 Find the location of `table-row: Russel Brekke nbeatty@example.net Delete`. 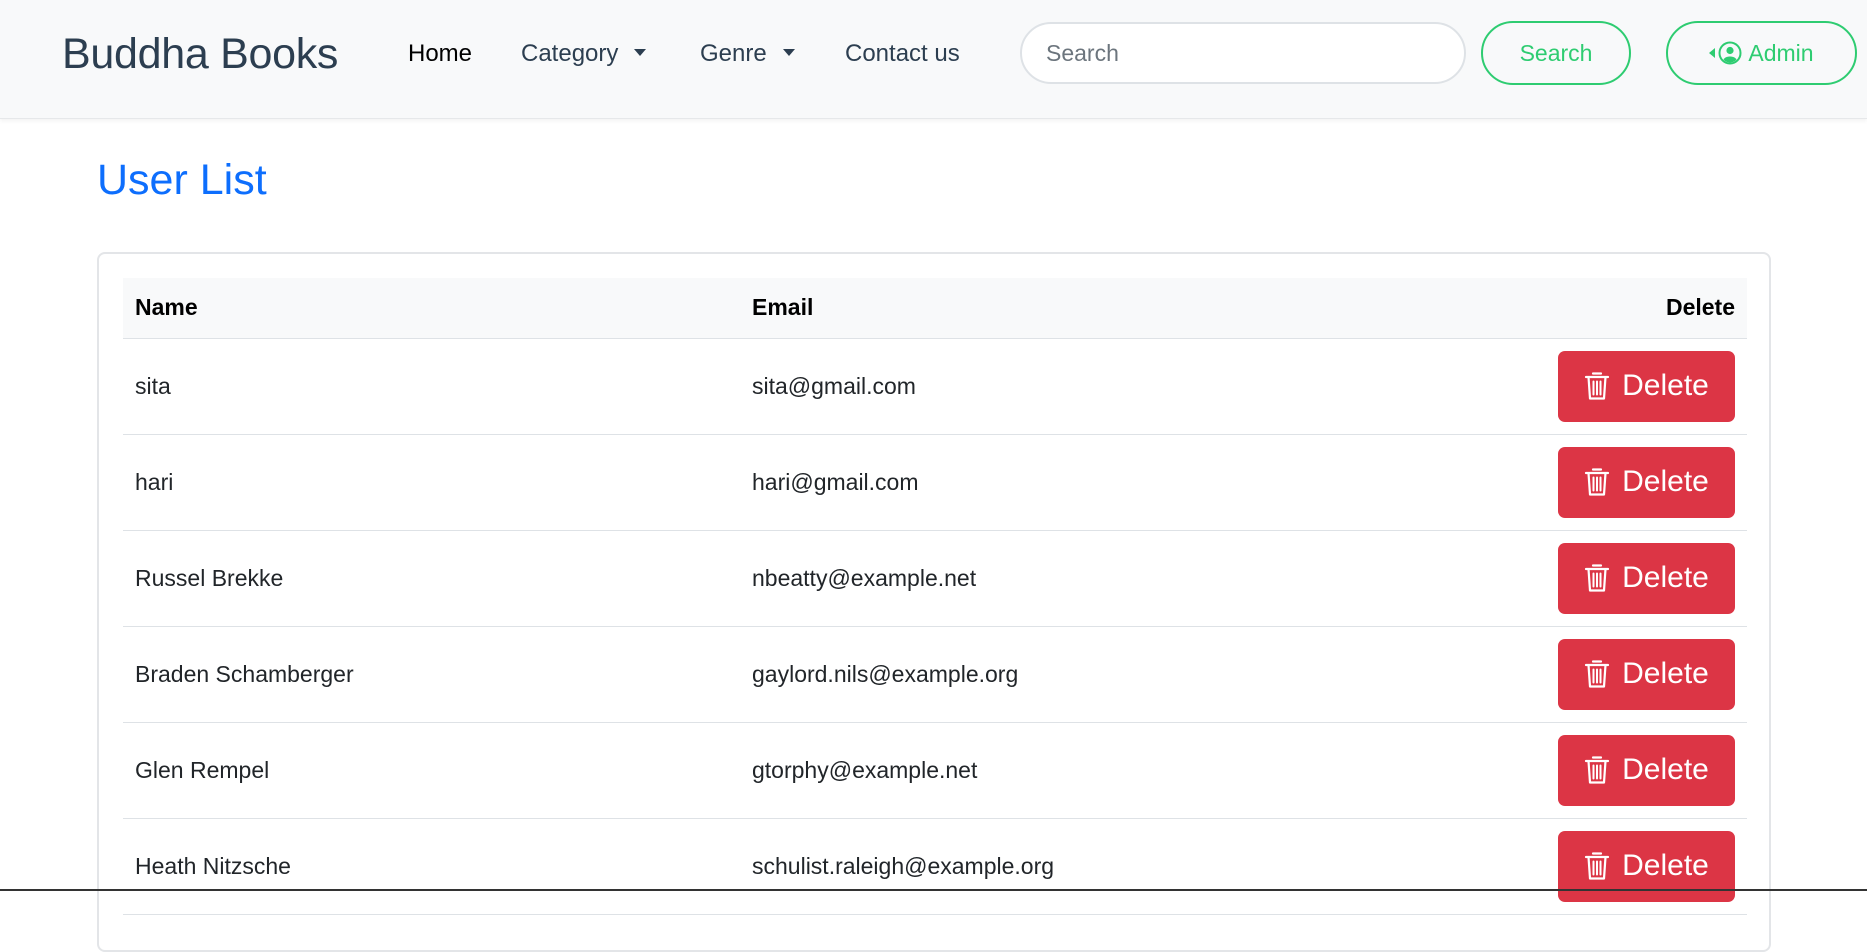

table-row: Russel Brekke nbeatty@example.net Delete is located at coordinates (935, 578).